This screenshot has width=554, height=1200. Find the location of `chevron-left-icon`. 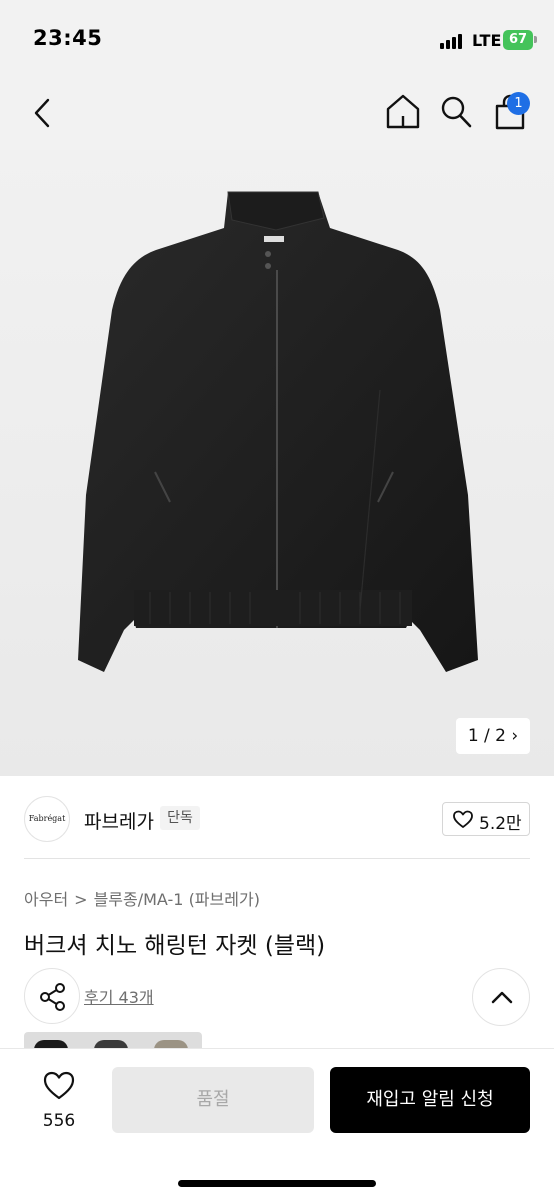

chevron-left-icon is located at coordinates (42, 113).